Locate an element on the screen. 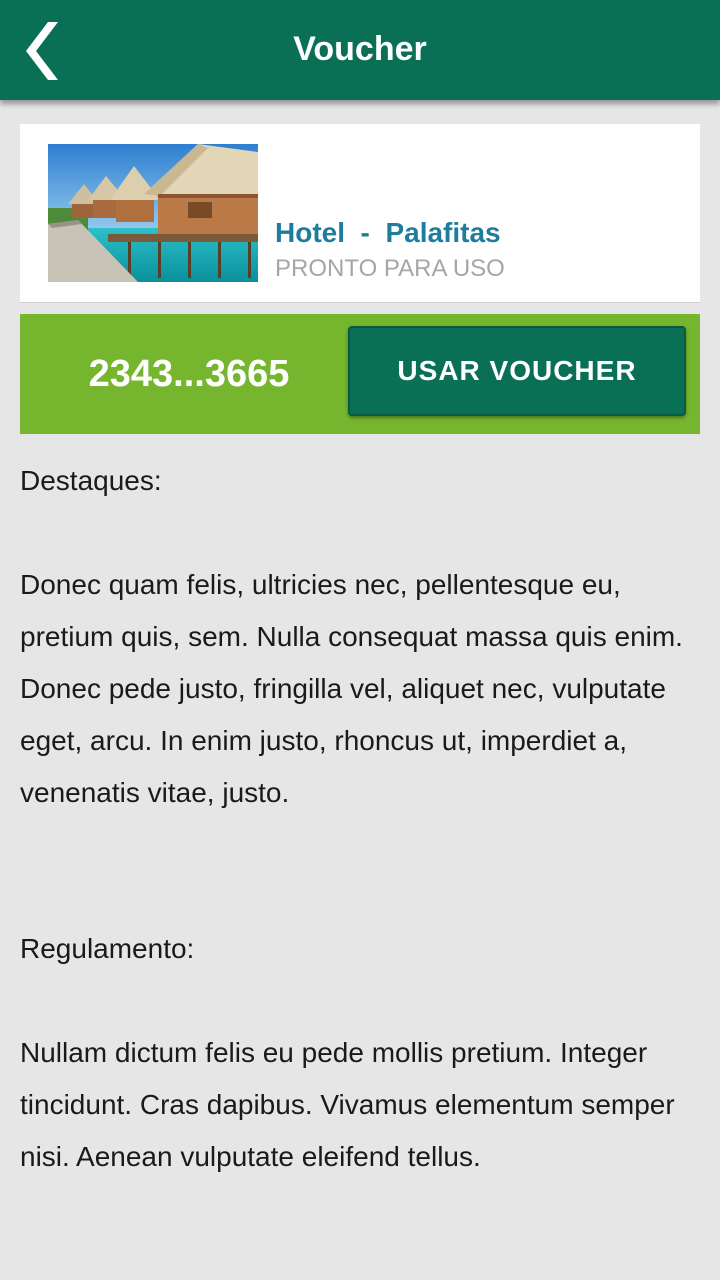 This screenshot has width=720, height=1280. page-title: Voucher is located at coordinates (360, 49).